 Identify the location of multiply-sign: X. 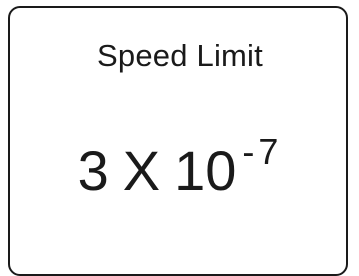
(141, 170).